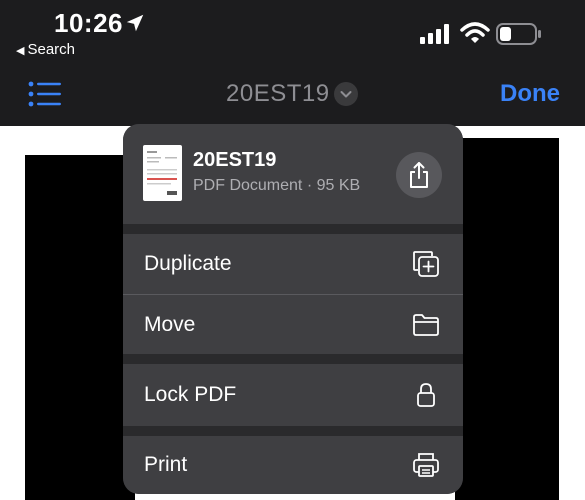 The height and width of the screenshot is (500, 585). What do you see at coordinates (293, 465) in the screenshot?
I see `menu-item-print: Print` at bounding box center [293, 465].